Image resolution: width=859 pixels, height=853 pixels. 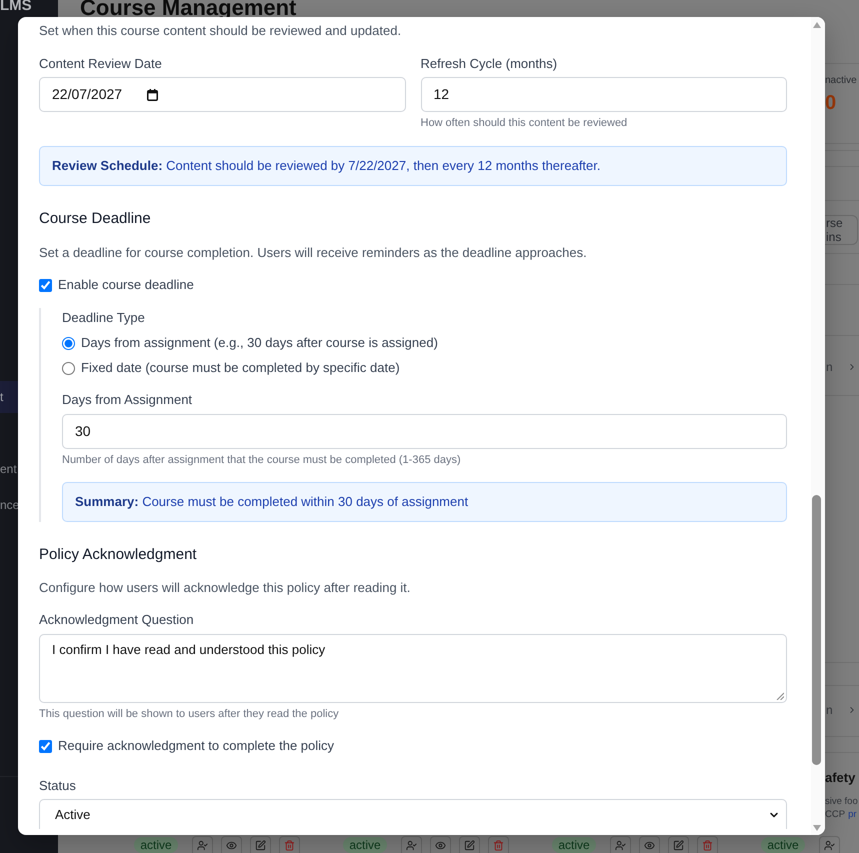 What do you see at coordinates (780, 696) in the screenshot?
I see `resize-handle-icon` at bounding box center [780, 696].